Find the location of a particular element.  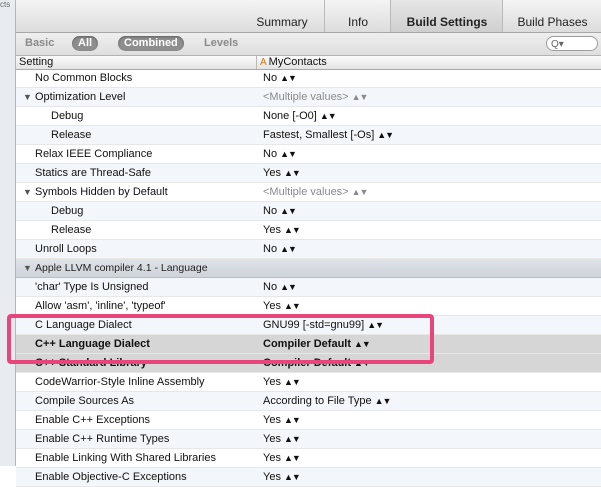

setting-row: CodeWarrior-Style Inline Assembly Yes ▲▼ is located at coordinates (308, 382).